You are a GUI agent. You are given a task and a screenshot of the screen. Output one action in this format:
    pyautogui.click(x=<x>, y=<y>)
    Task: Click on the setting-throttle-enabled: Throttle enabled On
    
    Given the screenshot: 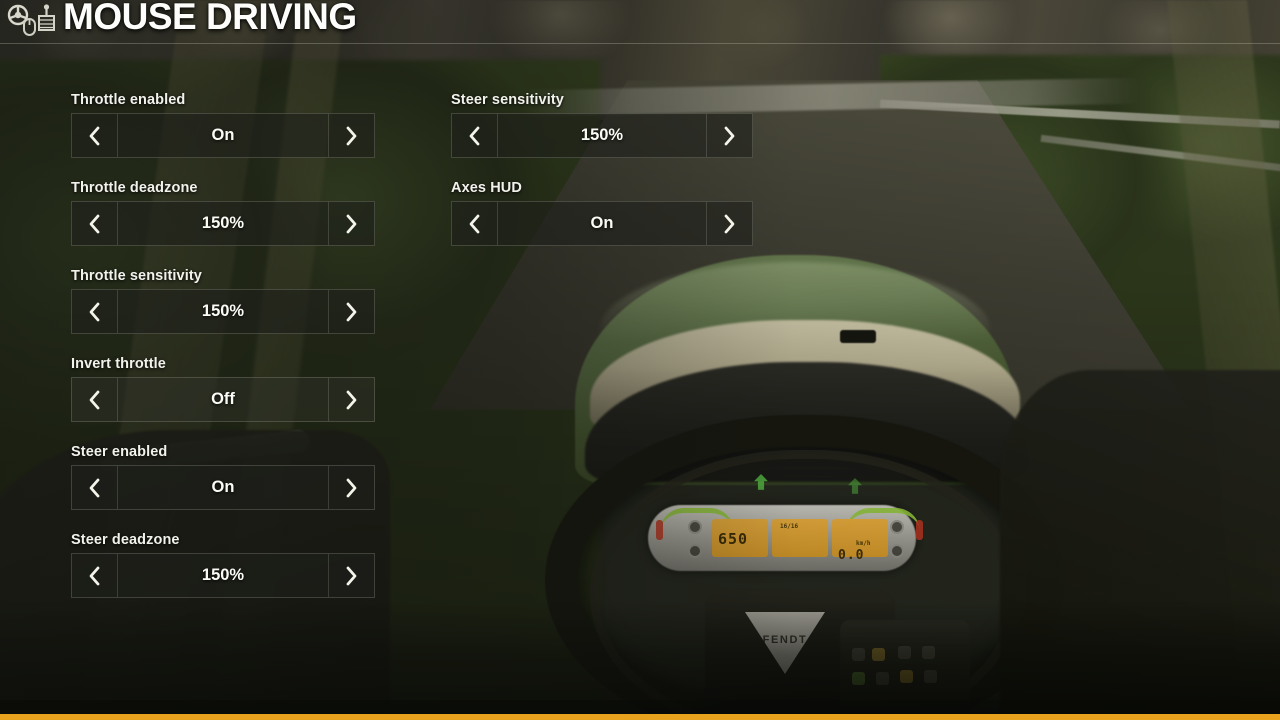 What is the action you would take?
    pyautogui.click(x=223, y=125)
    